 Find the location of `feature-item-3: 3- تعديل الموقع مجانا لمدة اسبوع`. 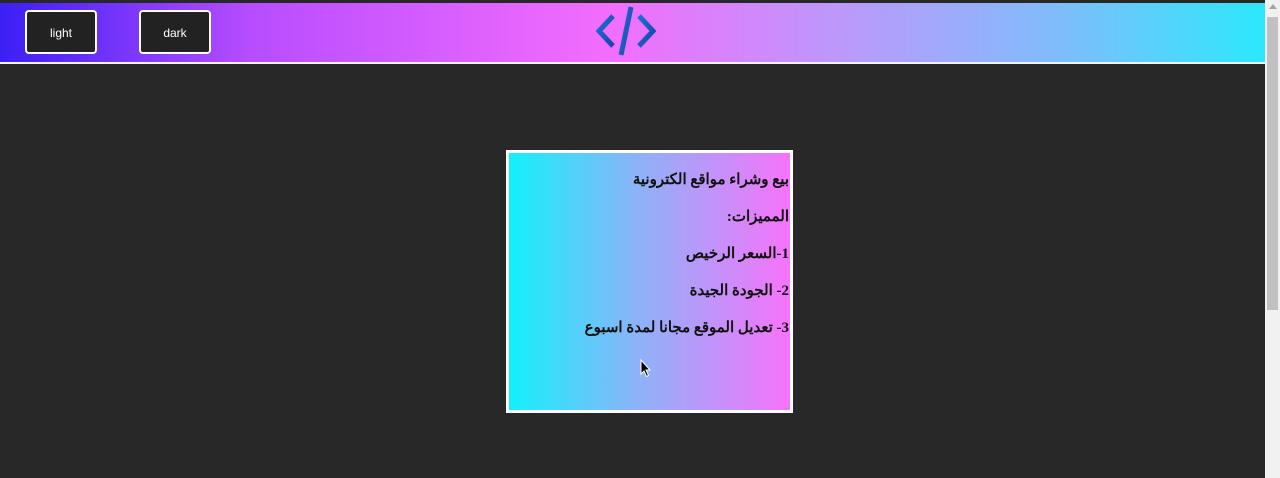

feature-item-3: 3- تعديل الموقع مجانا لمدة اسبوع is located at coordinates (686, 328).